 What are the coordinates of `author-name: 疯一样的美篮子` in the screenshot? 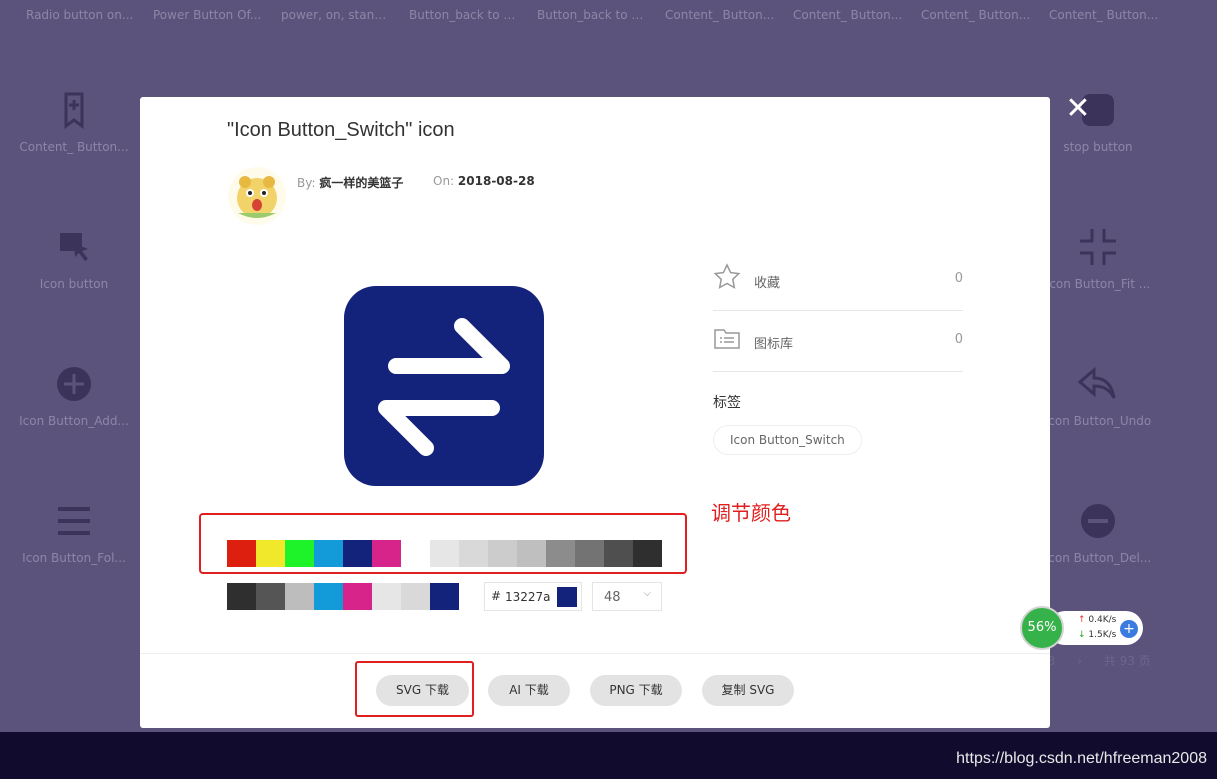 It's located at (361, 183).